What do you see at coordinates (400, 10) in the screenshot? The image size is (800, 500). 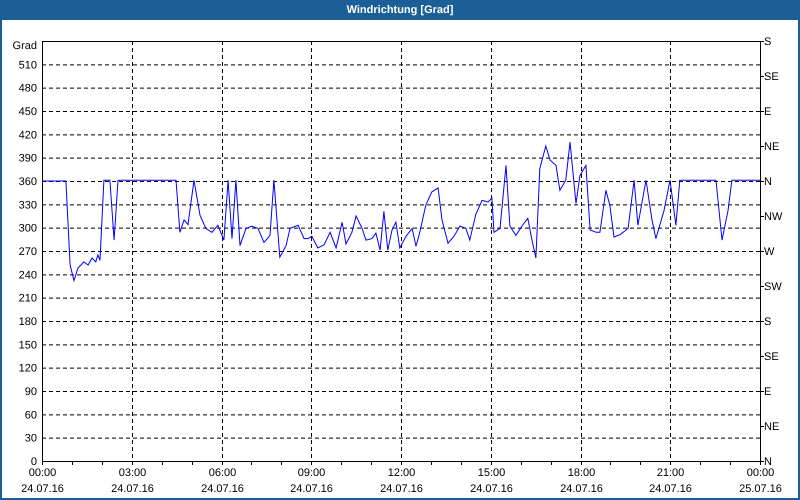 I see `window-title: Windrichtung [Grad]` at bounding box center [400, 10].